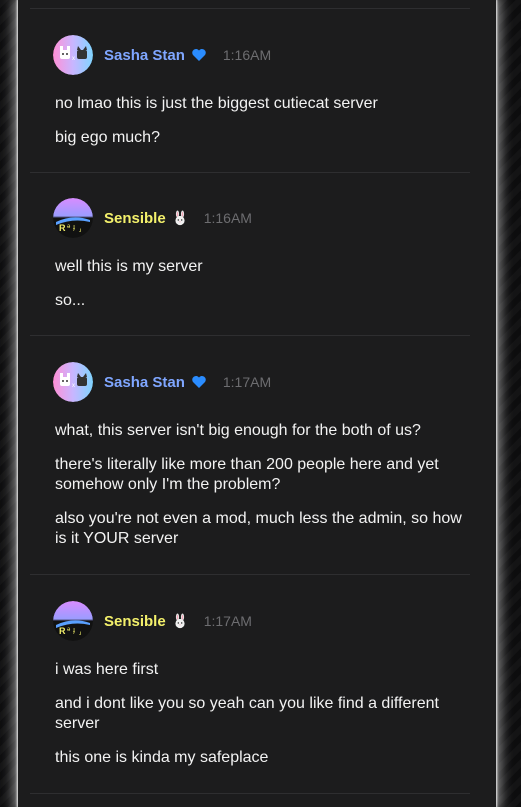 This screenshot has height=807, width=521. I want to click on left-gutter, so click(9, 403).